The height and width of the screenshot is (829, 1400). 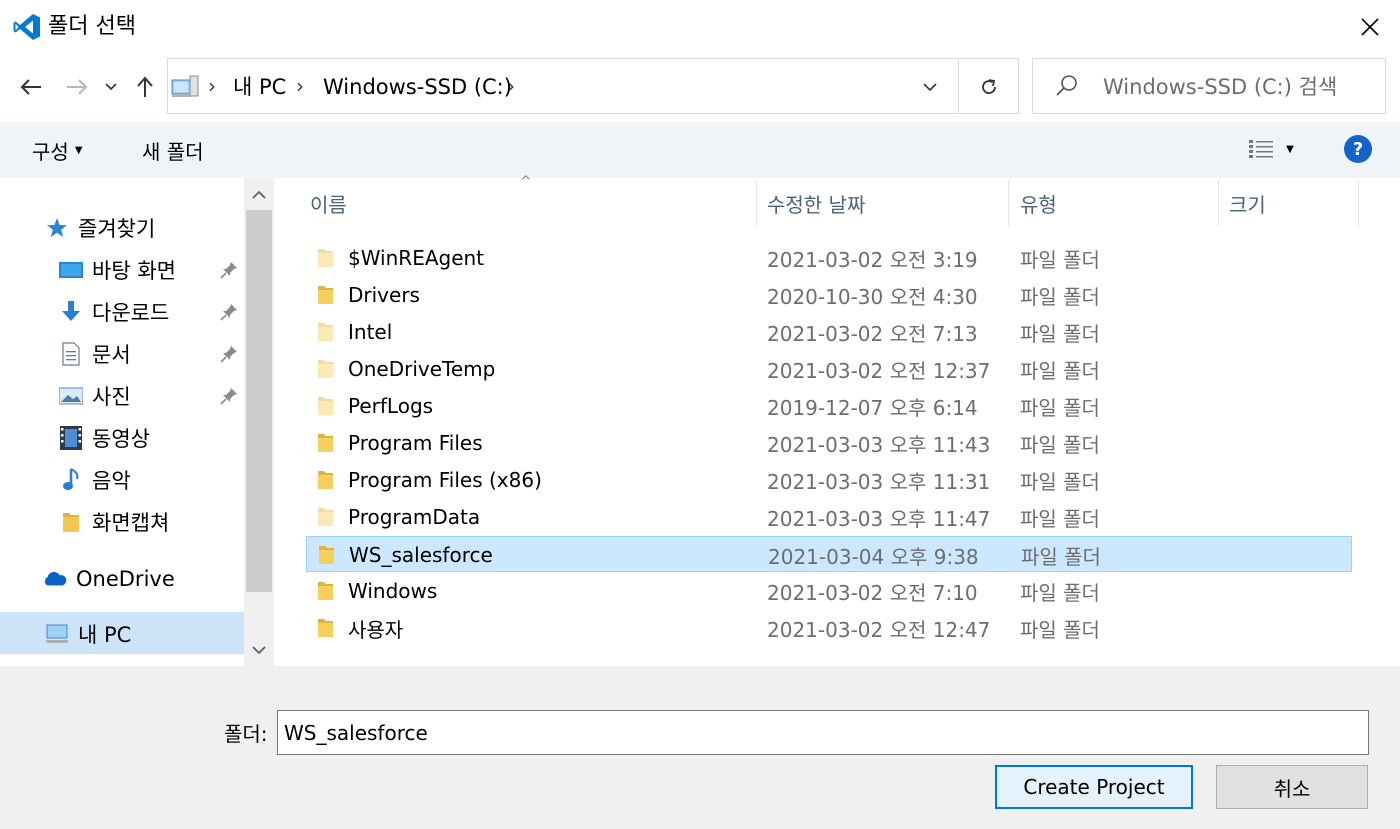 What do you see at coordinates (55, 579) in the screenshot?
I see `cloud-icon` at bounding box center [55, 579].